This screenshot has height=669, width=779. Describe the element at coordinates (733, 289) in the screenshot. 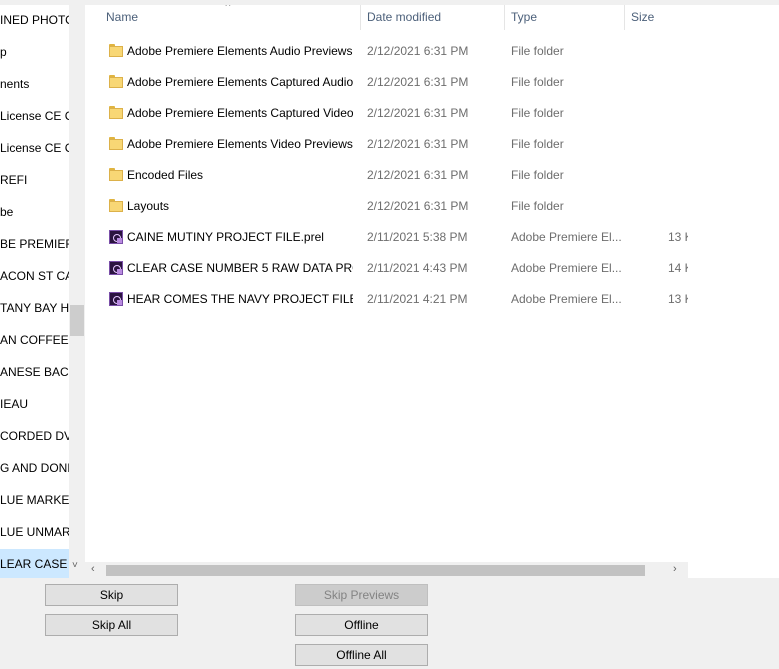

I see `content-area-background` at that location.